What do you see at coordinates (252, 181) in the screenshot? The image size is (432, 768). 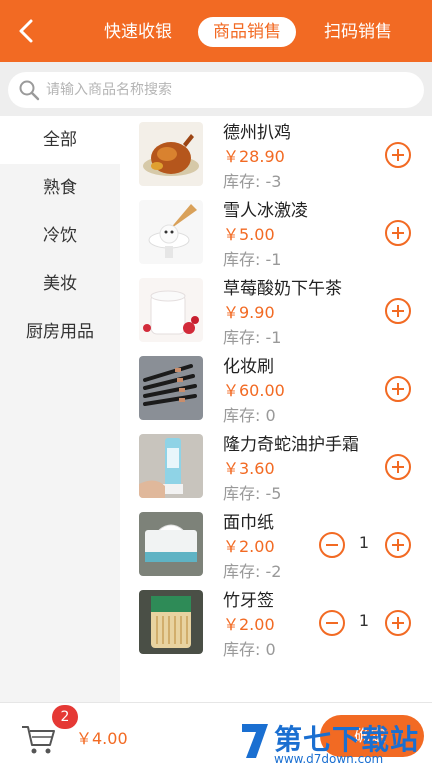 I see `product-stock: 库存: -3` at bounding box center [252, 181].